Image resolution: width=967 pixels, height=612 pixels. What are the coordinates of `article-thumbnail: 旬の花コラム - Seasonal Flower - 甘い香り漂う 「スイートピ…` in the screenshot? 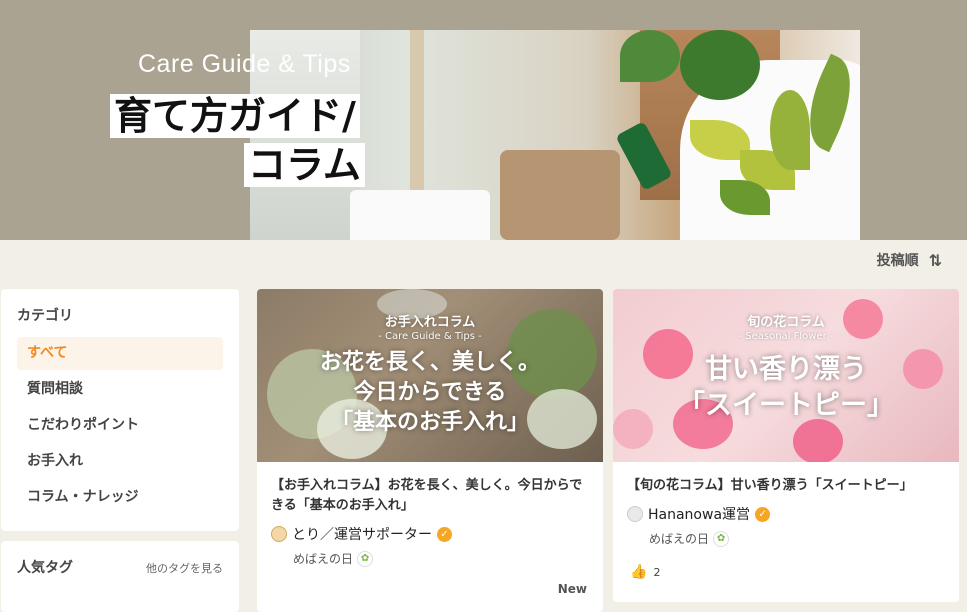 It's located at (786, 375).